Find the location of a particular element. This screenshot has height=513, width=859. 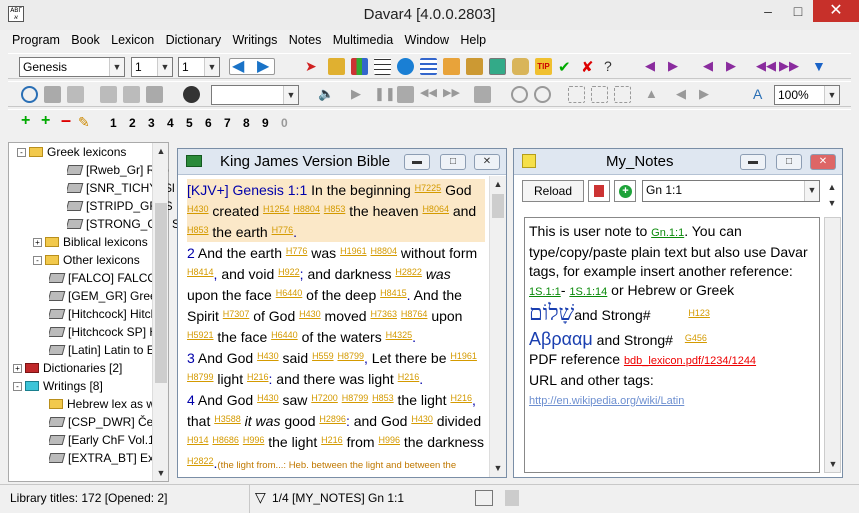

tree-icon is located at coordinates (336, 66).